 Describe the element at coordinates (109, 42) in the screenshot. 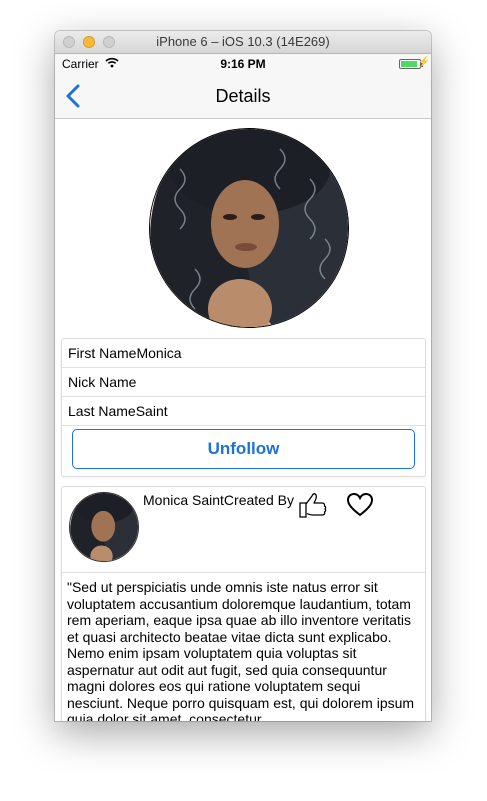

I see `zoom-window-button` at that location.